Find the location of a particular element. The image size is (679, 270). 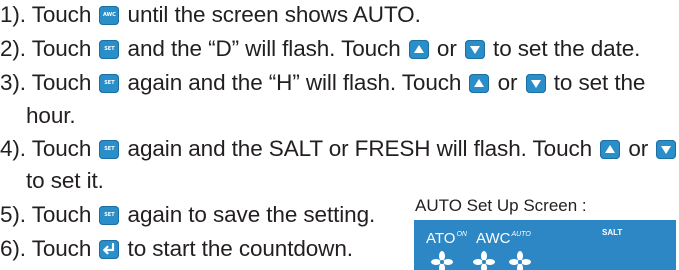

step-5: 5). Touch SET again to save the setting. is located at coordinates (187, 215).